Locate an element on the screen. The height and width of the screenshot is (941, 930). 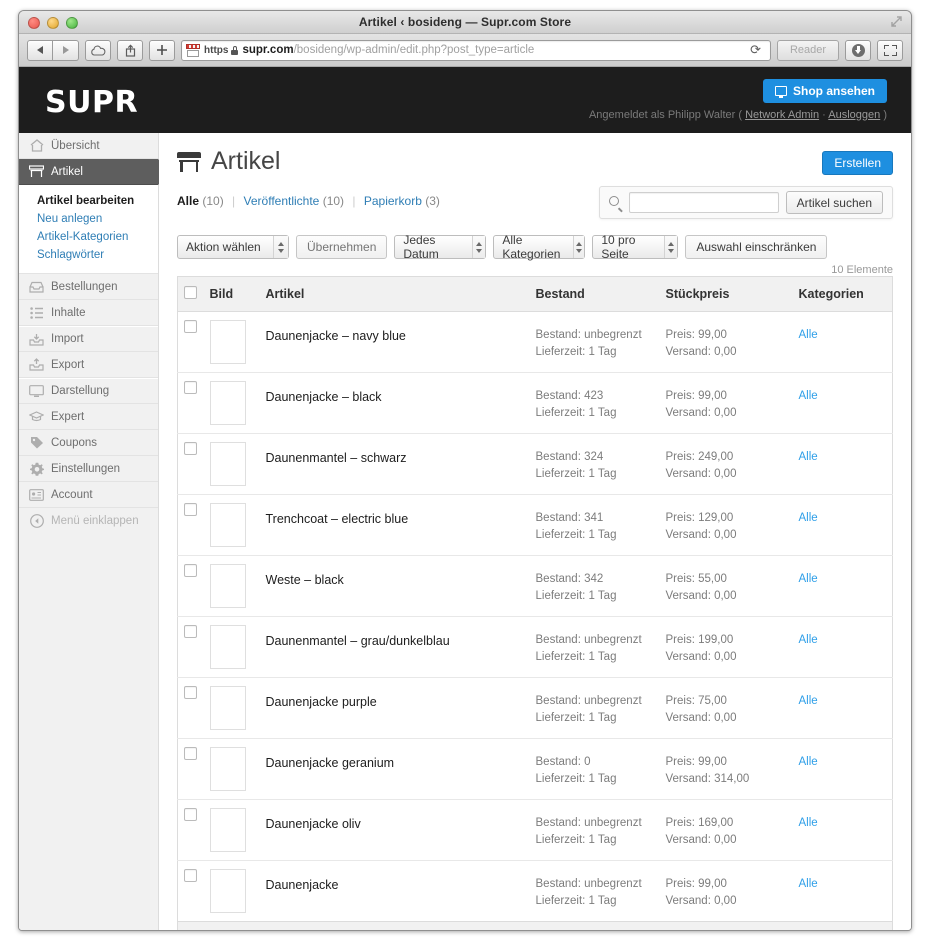
submenu-item-neu-anlegen: Neu anlegen is located at coordinates (88, 219).